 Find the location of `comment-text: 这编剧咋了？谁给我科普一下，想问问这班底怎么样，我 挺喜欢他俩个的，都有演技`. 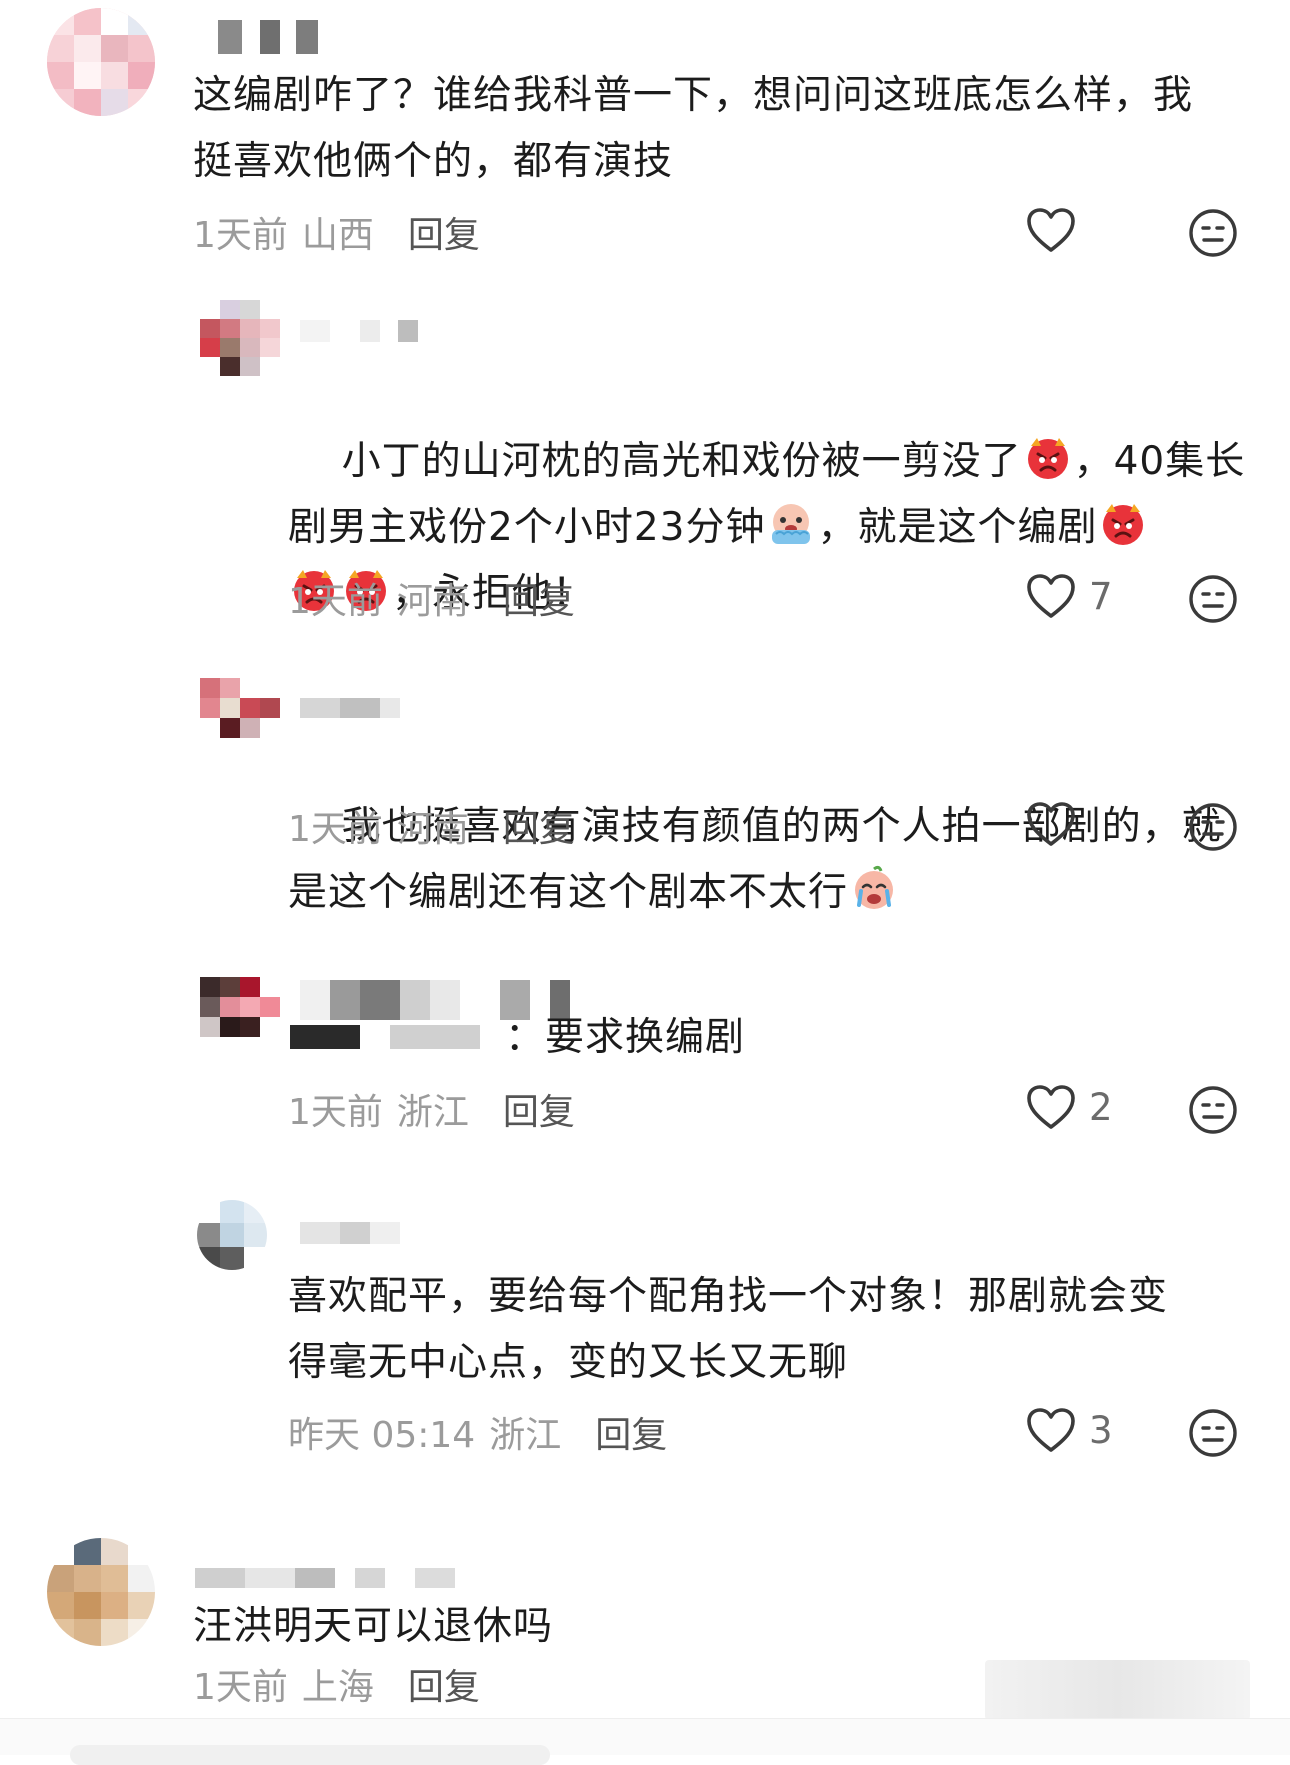

comment-text: 这编剧咋了？谁给我科普一下，想问问这班底怎么样，我 挺喜欢他俩个的，都有演技 is located at coordinates (693, 128).